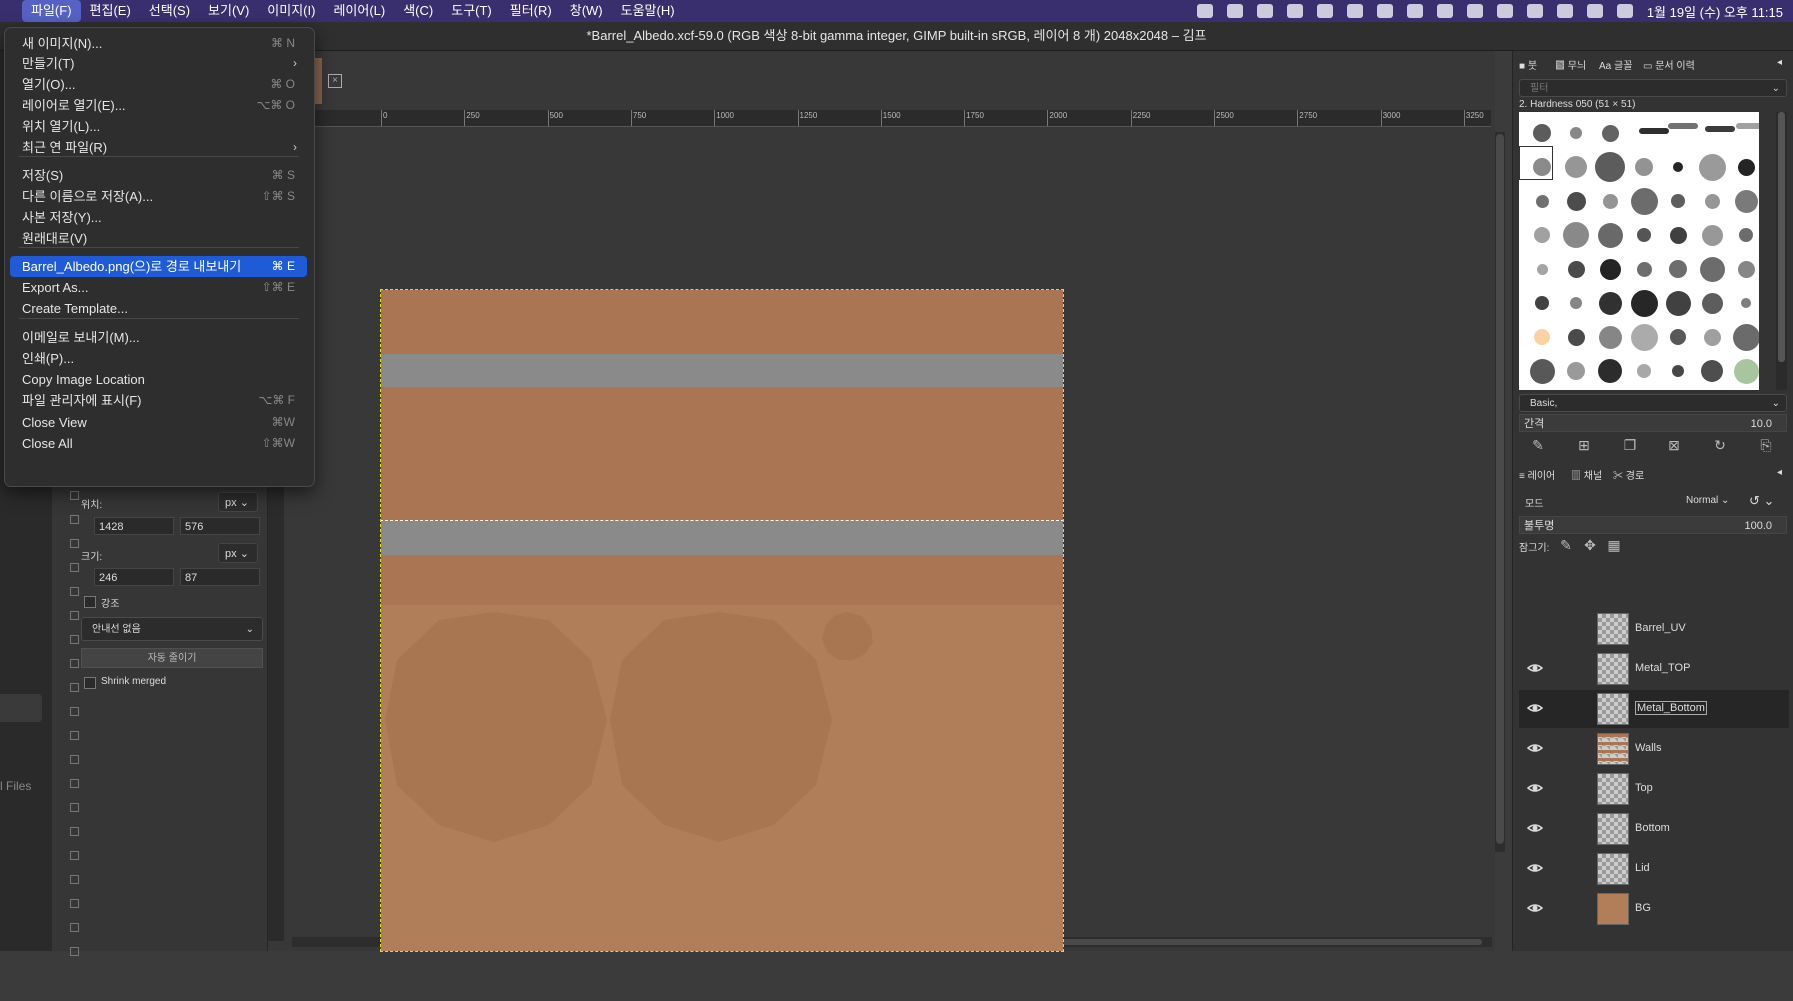 The height and width of the screenshot is (1001, 1793). I want to click on position-x-input: 1428, so click(134, 526).